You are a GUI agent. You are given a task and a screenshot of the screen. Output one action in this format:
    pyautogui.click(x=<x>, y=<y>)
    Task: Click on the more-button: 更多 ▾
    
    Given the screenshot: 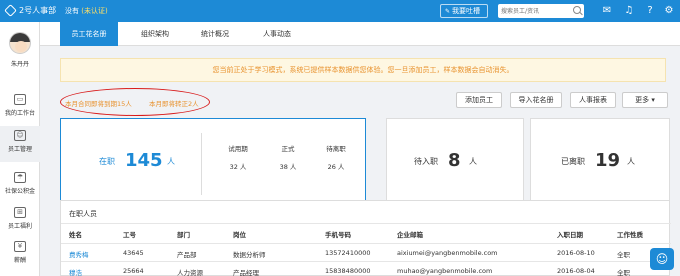 What is the action you would take?
    pyautogui.click(x=645, y=100)
    